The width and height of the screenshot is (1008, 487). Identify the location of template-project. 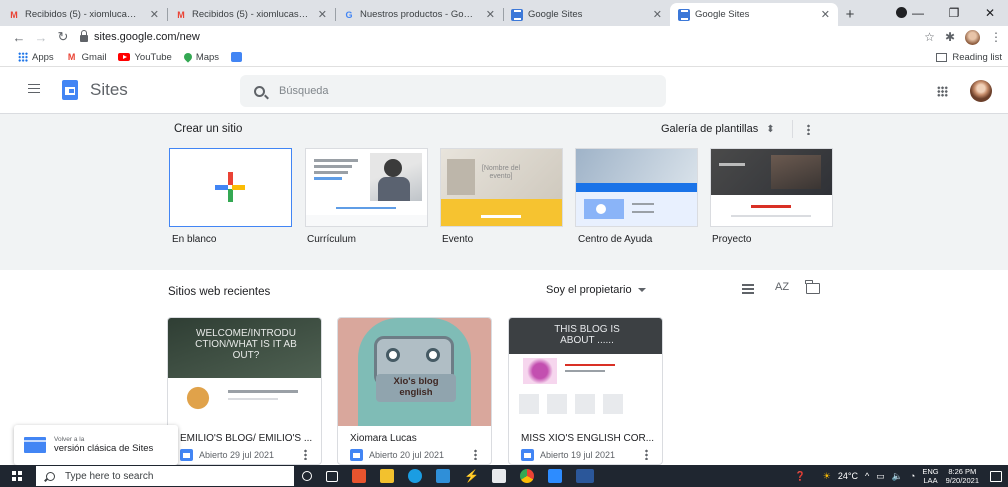
(771, 187).